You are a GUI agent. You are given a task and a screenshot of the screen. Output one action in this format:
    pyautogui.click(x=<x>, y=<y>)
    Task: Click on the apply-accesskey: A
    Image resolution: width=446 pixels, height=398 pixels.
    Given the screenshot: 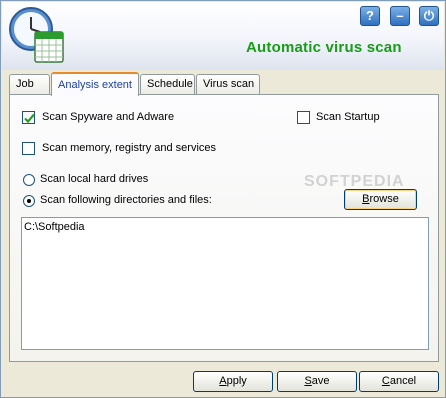 What is the action you would take?
    pyautogui.click(x=223, y=381)
    